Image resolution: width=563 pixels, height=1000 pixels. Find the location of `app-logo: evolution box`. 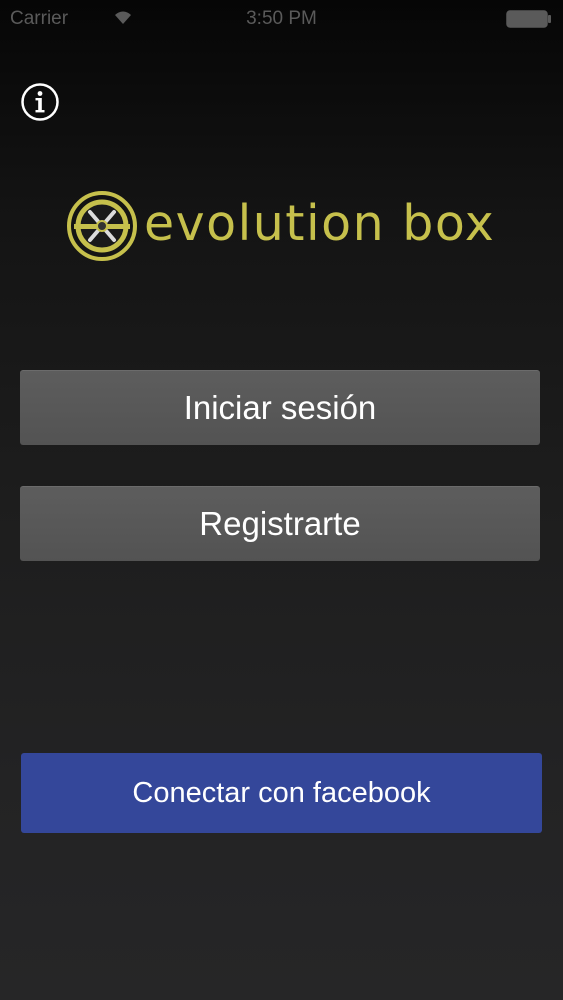

app-logo: evolution box is located at coordinates (282, 226).